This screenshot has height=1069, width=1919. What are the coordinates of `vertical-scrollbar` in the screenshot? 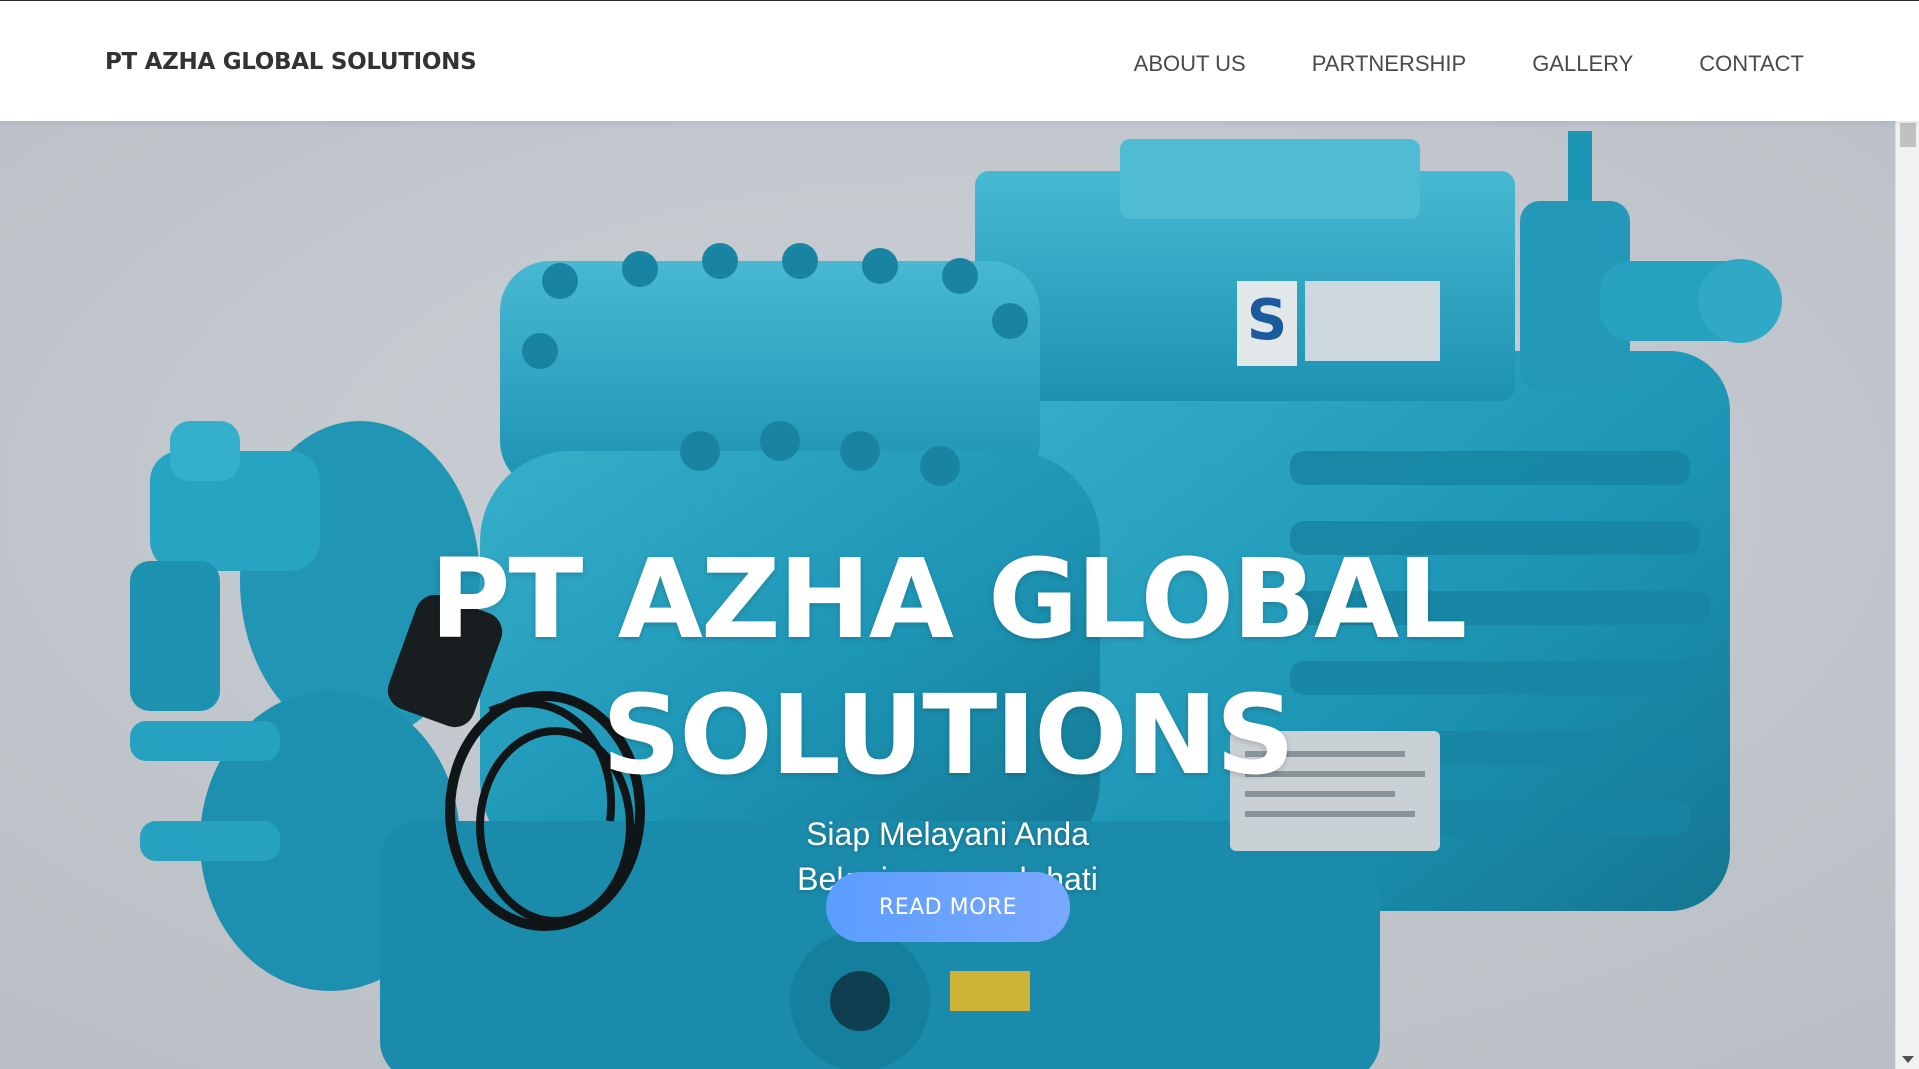 It's located at (1907, 595).